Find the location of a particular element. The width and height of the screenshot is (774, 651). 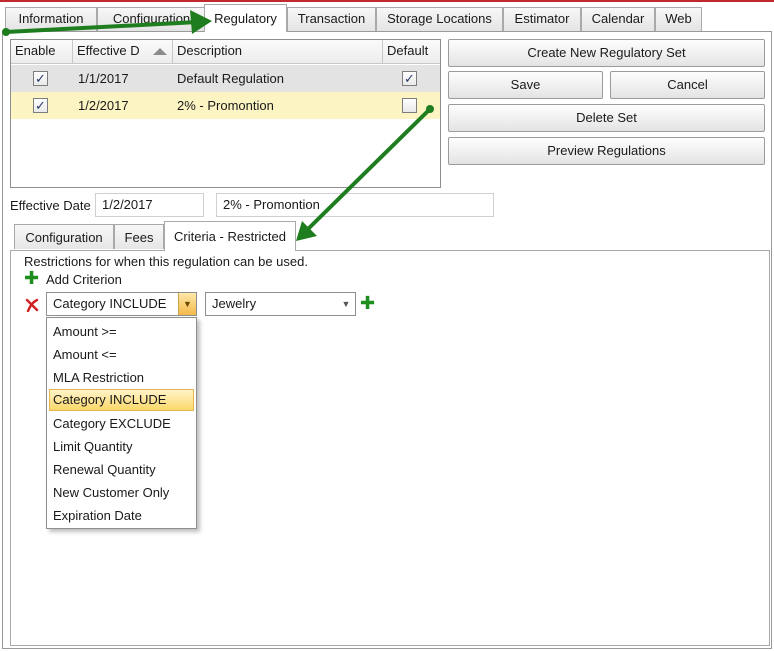

dropdown-option: Renewal Quantity is located at coordinates (121, 470).